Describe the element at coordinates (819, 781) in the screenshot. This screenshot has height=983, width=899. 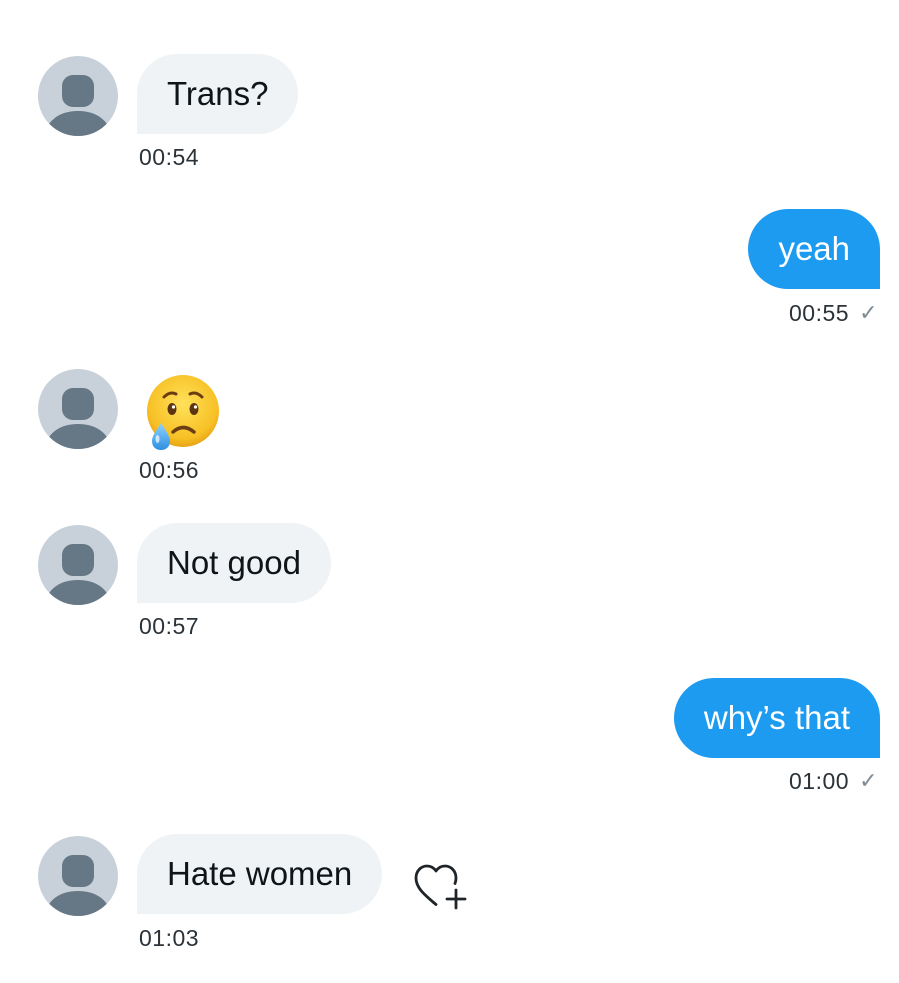
I see `message-timestamp: 01:00` at that location.